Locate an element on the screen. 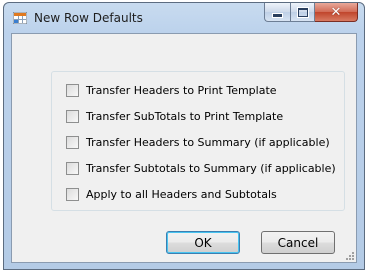 The image size is (370, 274). minimize-icon is located at coordinates (277, 15).